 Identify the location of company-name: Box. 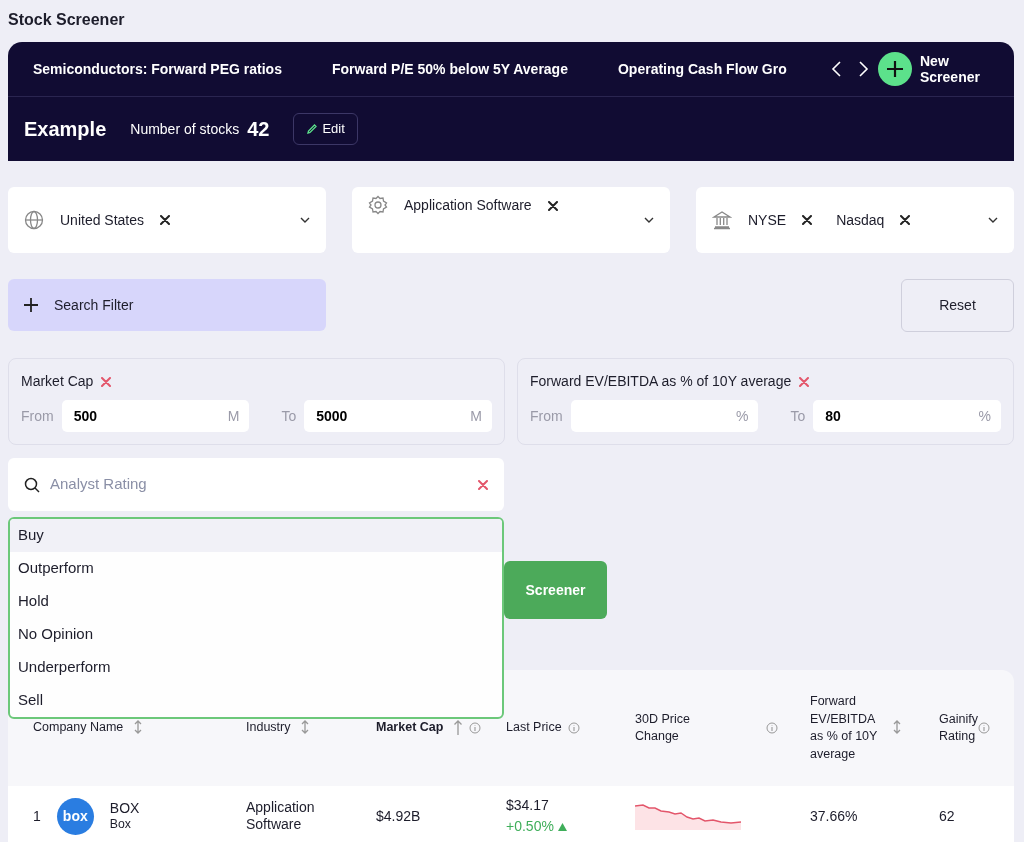
(120, 825).